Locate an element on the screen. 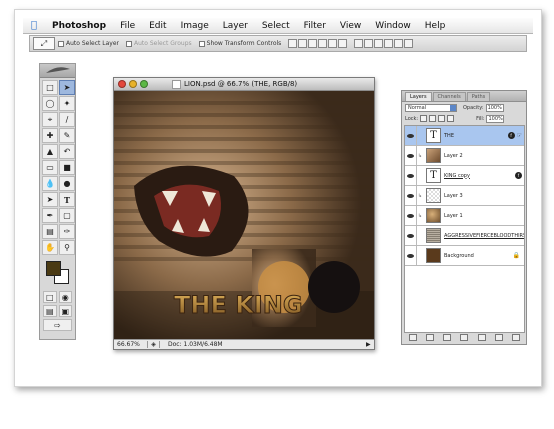  type-tool-icon: T is located at coordinates (67, 199).